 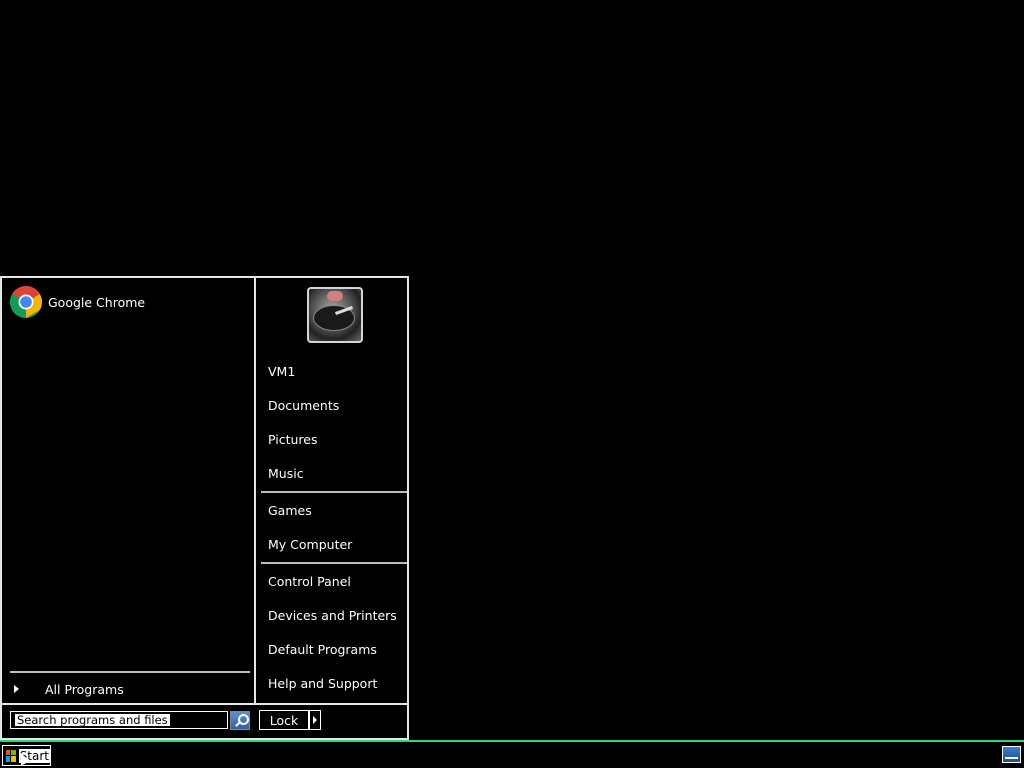 I want to click on right-item-games: Games, so click(x=337, y=510).